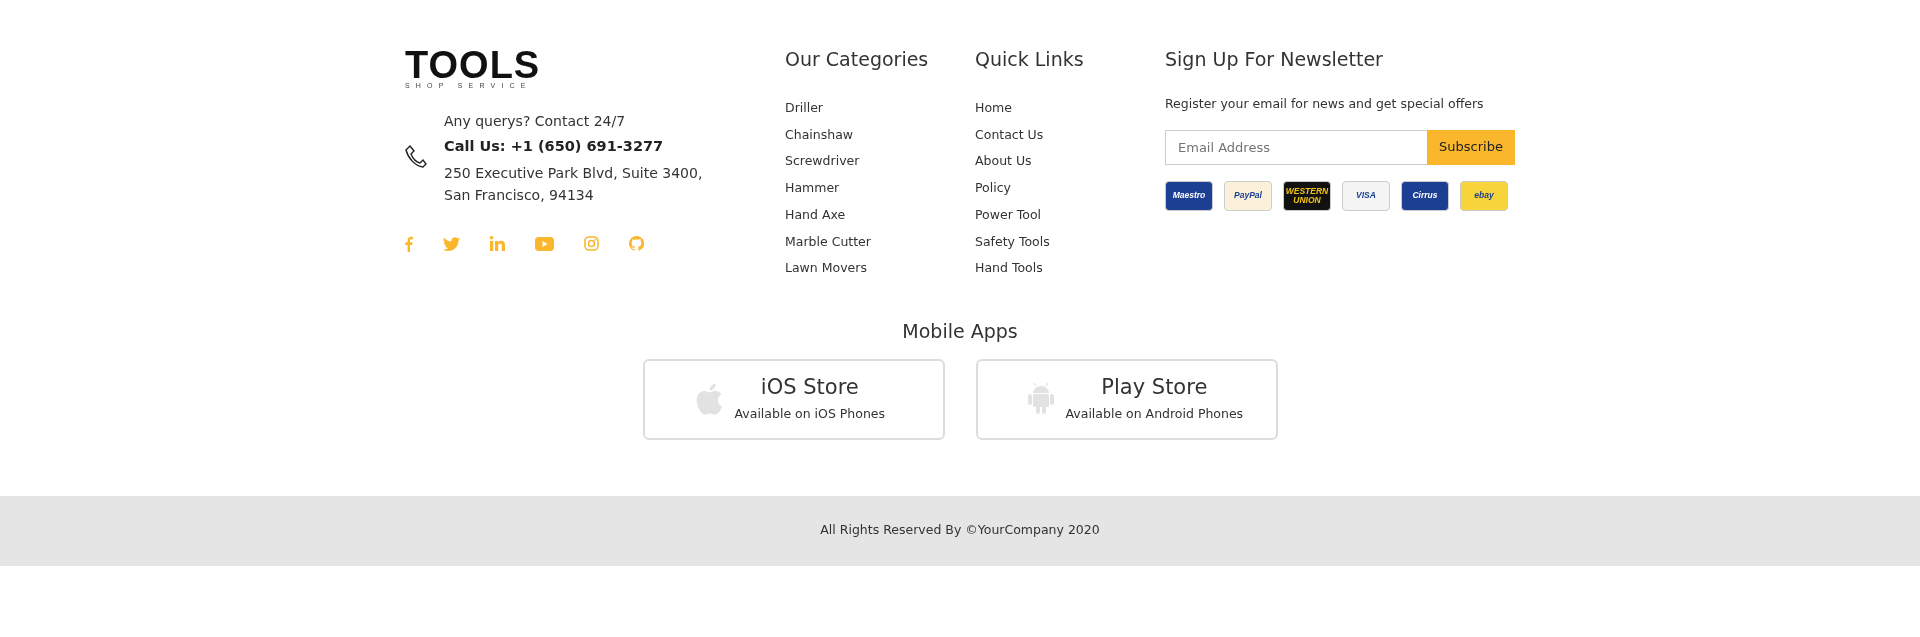 The height and width of the screenshot is (637, 1920). I want to click on footer-link: About Us, so click(1003, 162).